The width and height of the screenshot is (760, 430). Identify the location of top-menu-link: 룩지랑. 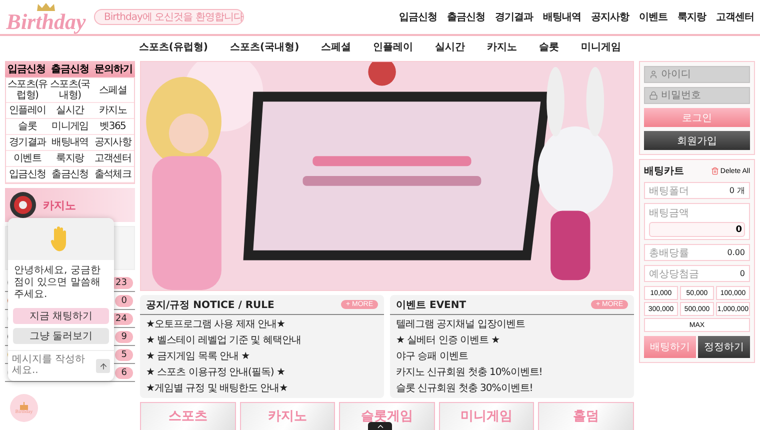
(692, 17).